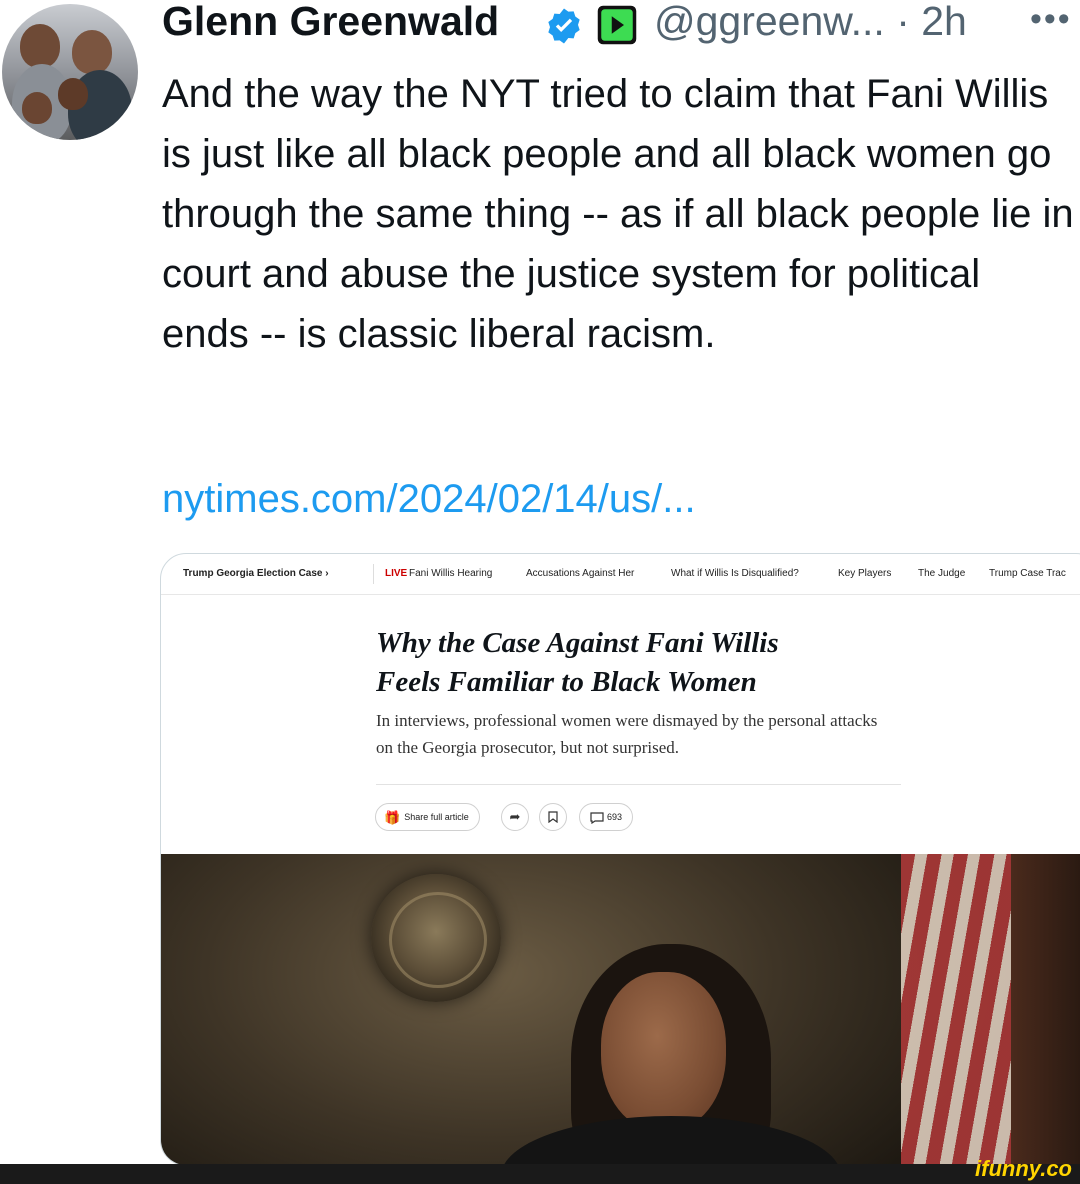 This screenshot has height=1184, width=1080. What do you see at coordinates (597, 818) in the screenshot?
I see `comment-icon` at bounding box center [597, 818].